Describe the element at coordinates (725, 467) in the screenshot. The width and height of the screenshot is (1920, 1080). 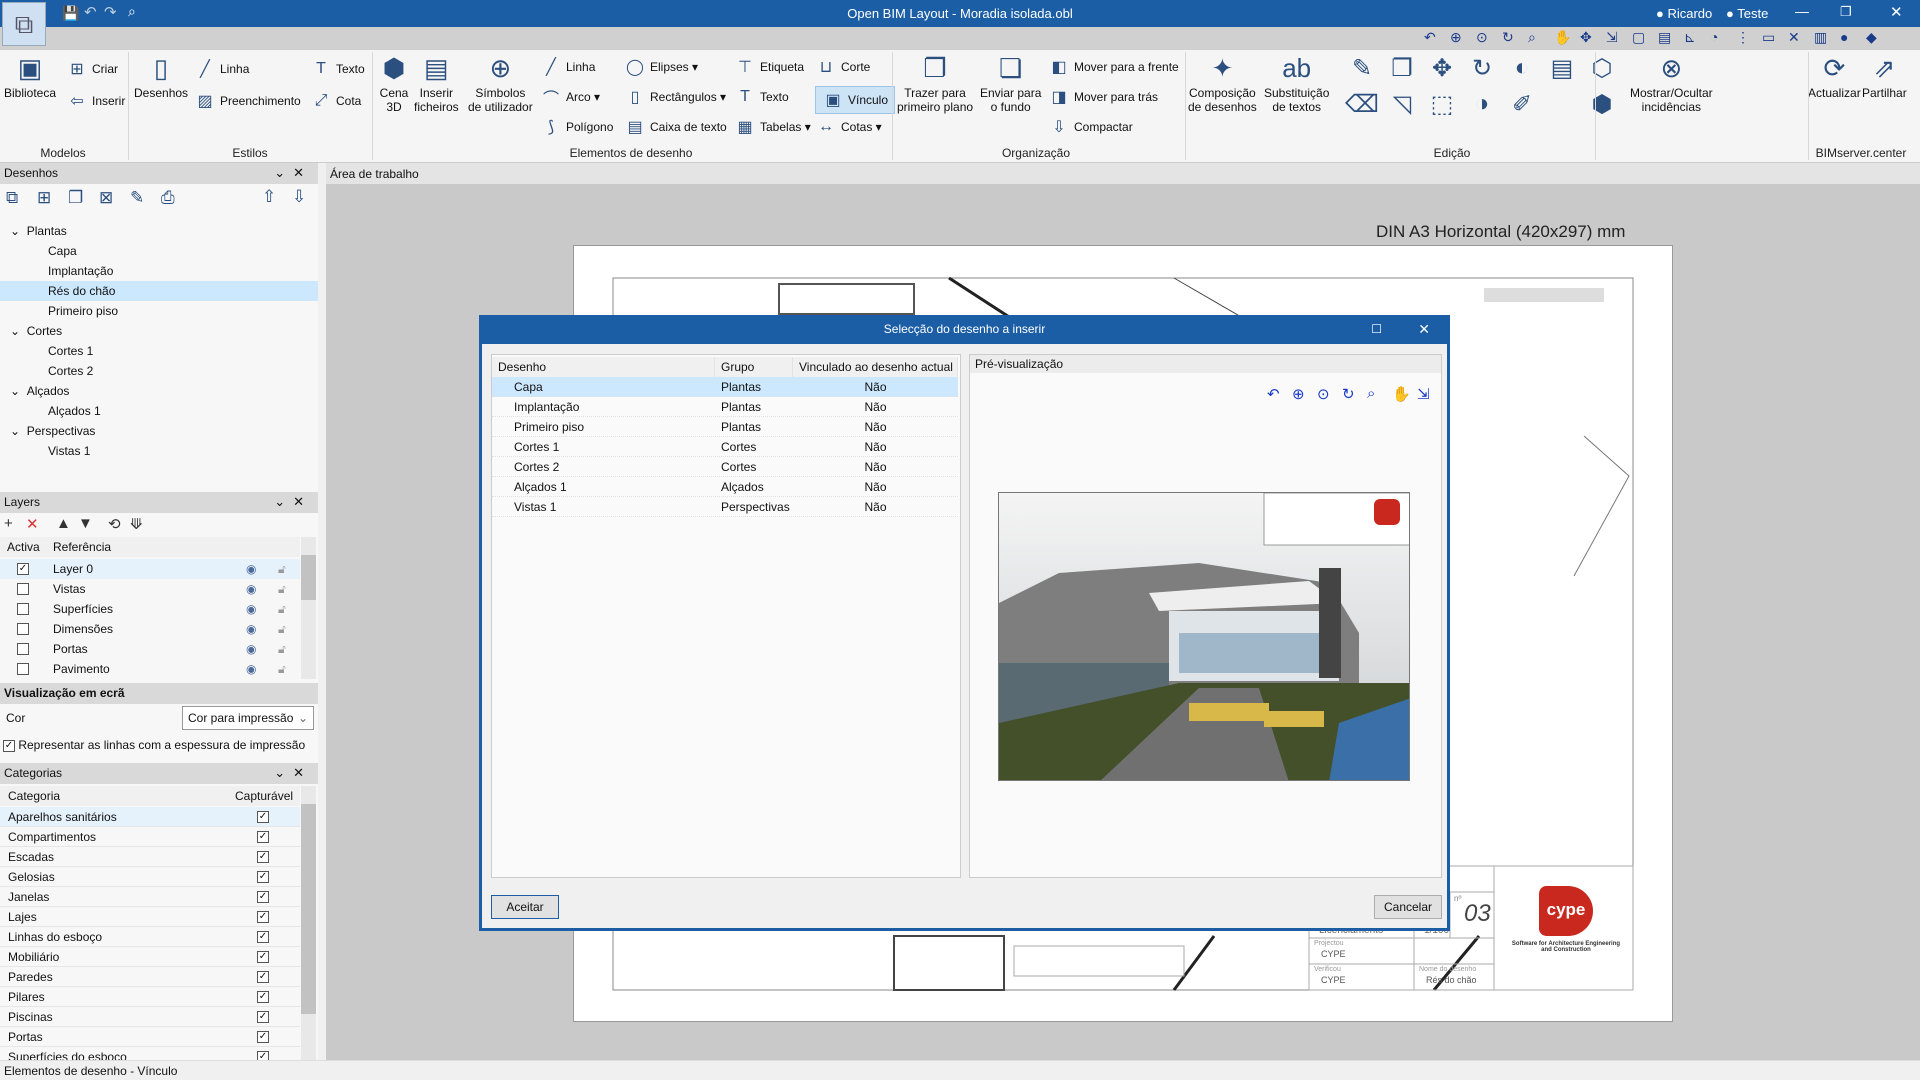
I see `dialog-table-row: Cortes 2 Cortes Não` at that location.